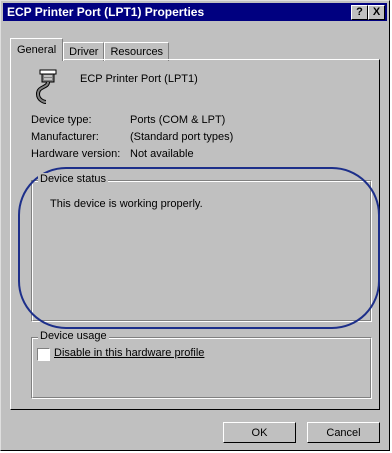  Describe the element at coordinates (73, 179) in the screenshot. I see `device-status-legend: Device status` at that location.